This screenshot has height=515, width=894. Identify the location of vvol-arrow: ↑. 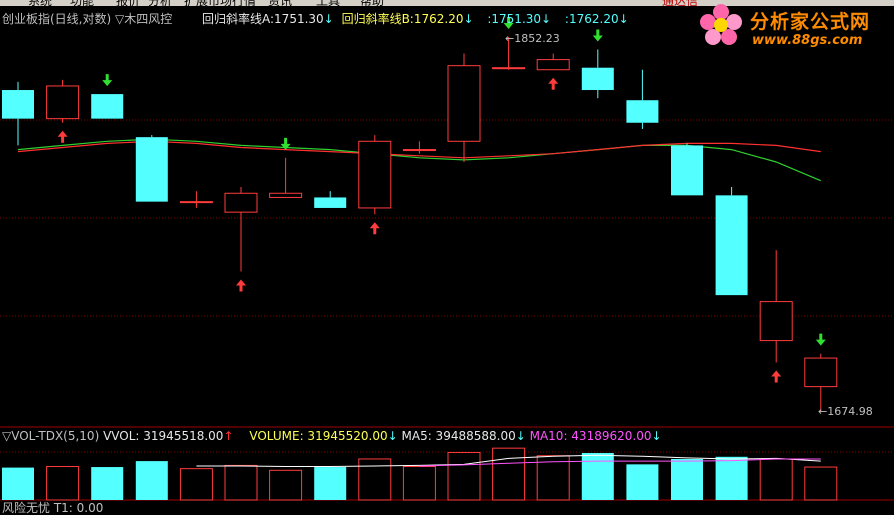
(228, 436).